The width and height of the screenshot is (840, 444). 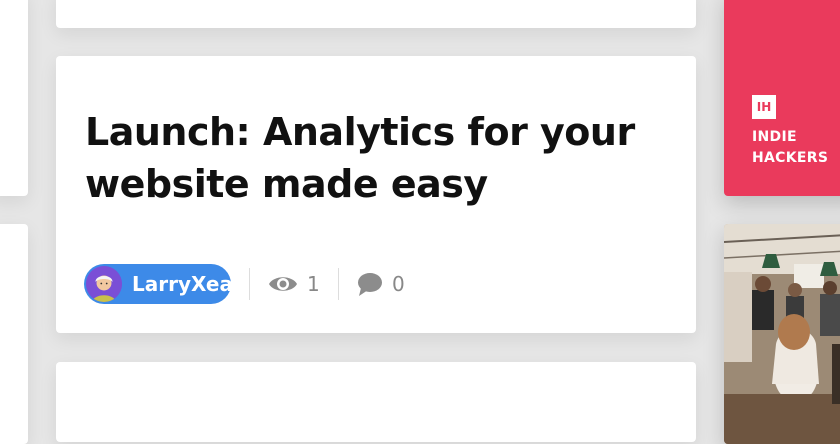 I want to click on indie-hackers-card: IH INDIE HACKERS, so click(x=782, y=98).